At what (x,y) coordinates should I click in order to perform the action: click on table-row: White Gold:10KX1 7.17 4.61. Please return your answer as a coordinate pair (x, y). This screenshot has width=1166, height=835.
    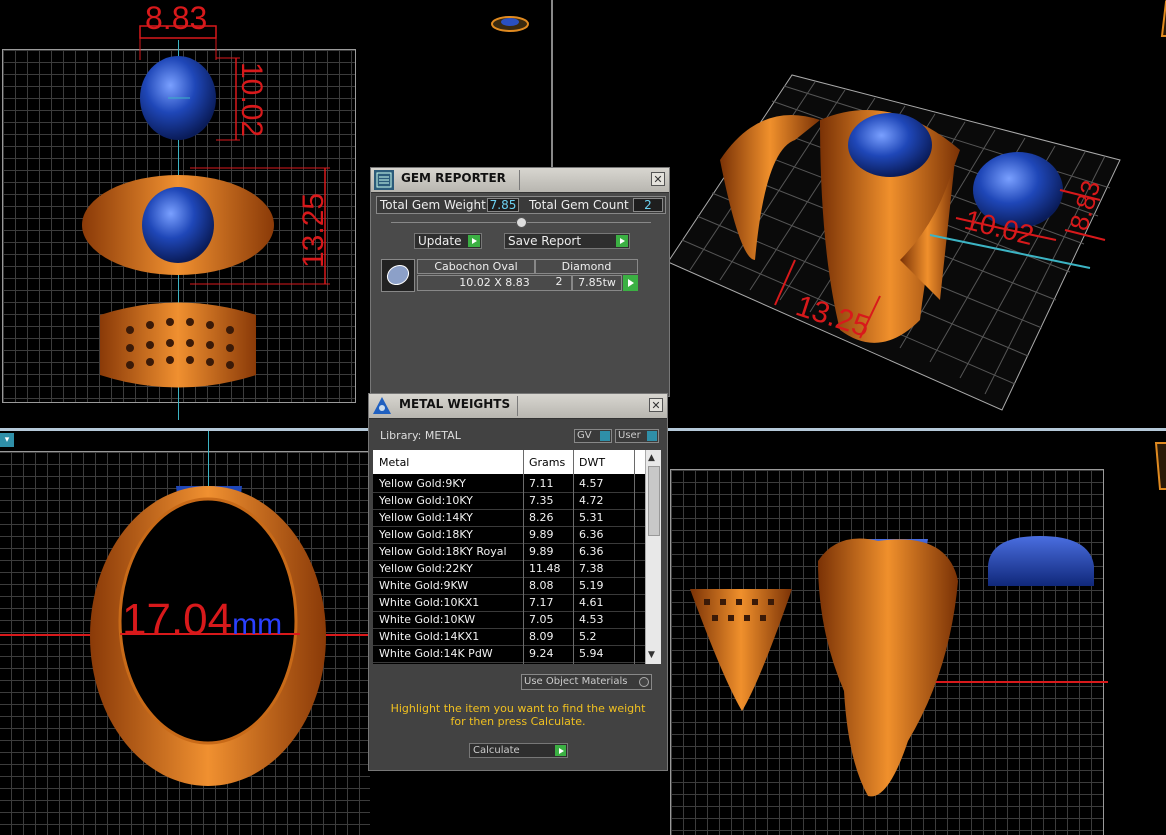
    Looking at the image, I should click on (509, 603).